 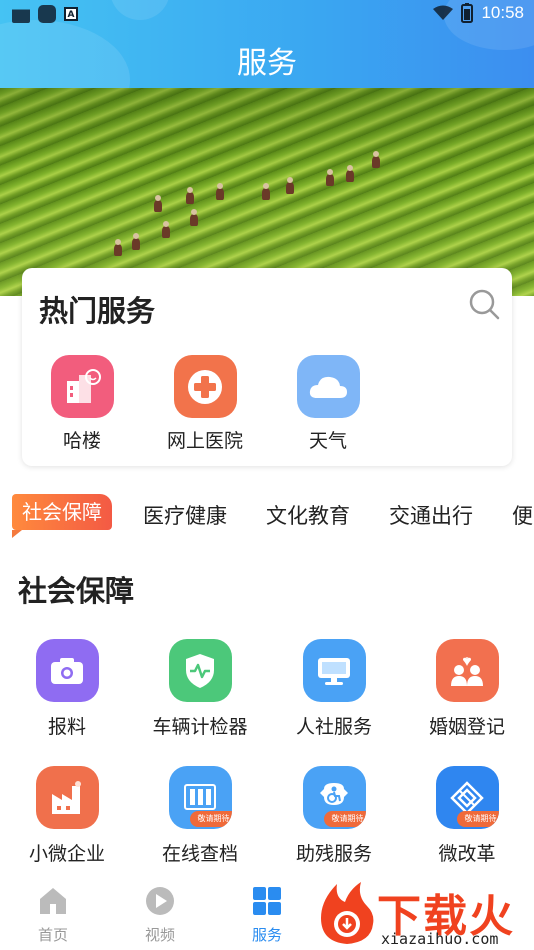 What do you see at coordinates (160, 915) in the screenshot?
I see `nav-video: 视频` at bounding box center [160, 915].